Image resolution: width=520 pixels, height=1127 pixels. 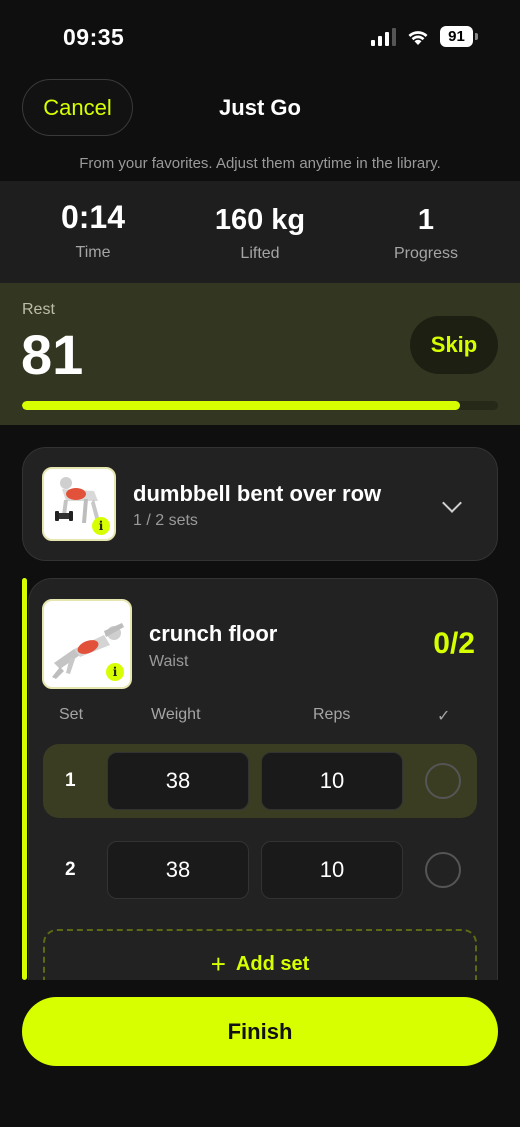 I want to click on set-number: 1, so click(x=70, y=780).